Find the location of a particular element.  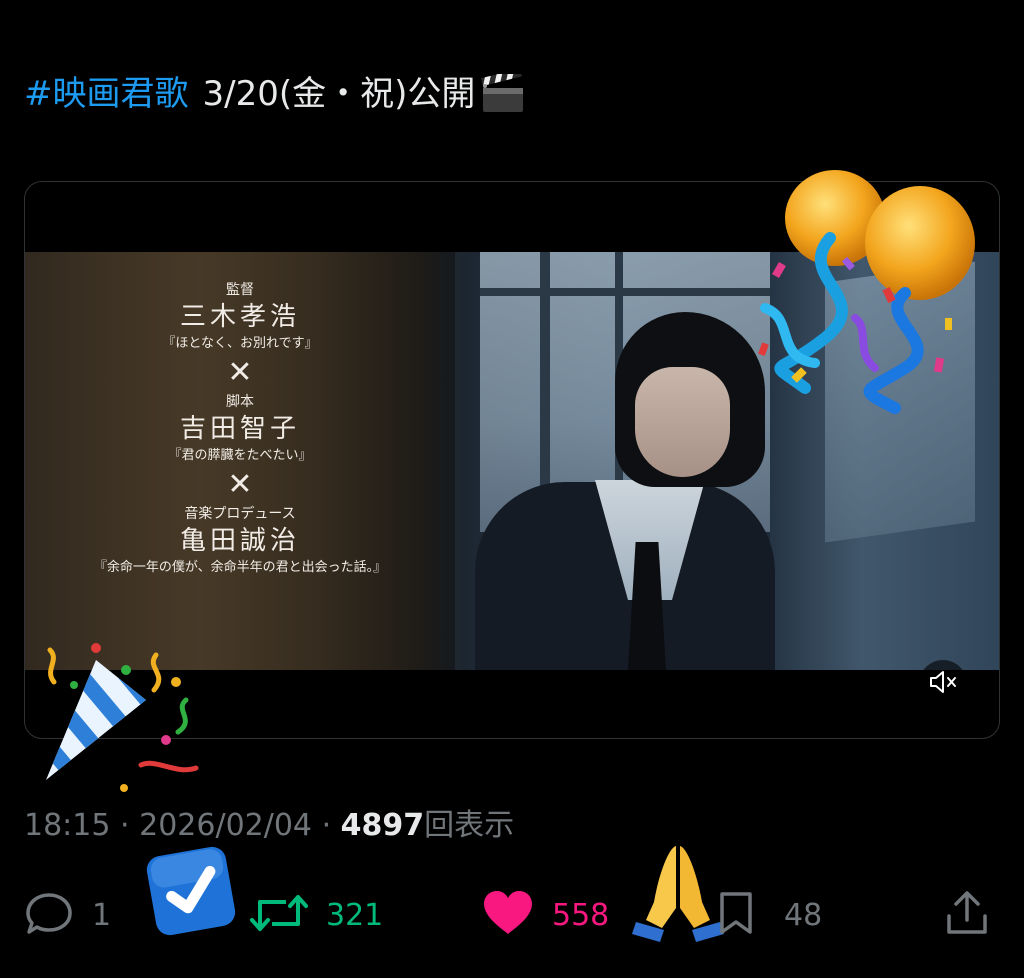

credit-name: 吉田智子 is located at coordinates (239, 429).